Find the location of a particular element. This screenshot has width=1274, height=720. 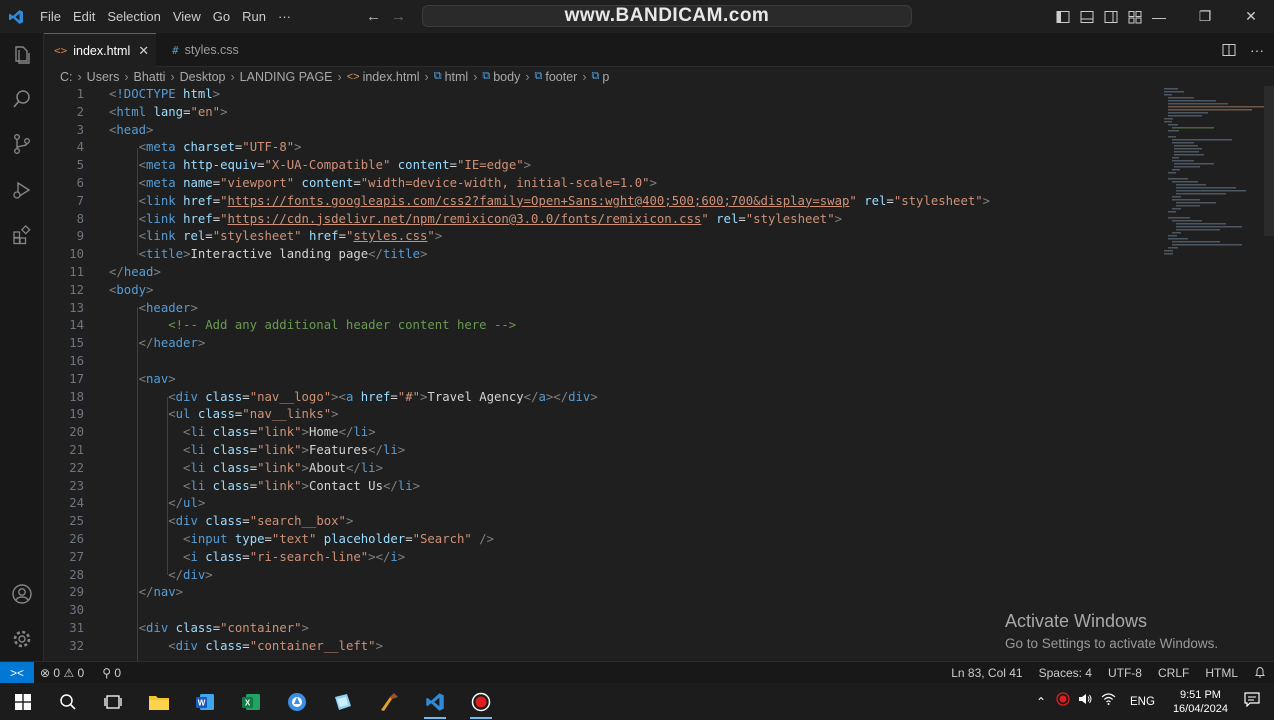

menu-edit: Edit is located at coordinates (84, 16).